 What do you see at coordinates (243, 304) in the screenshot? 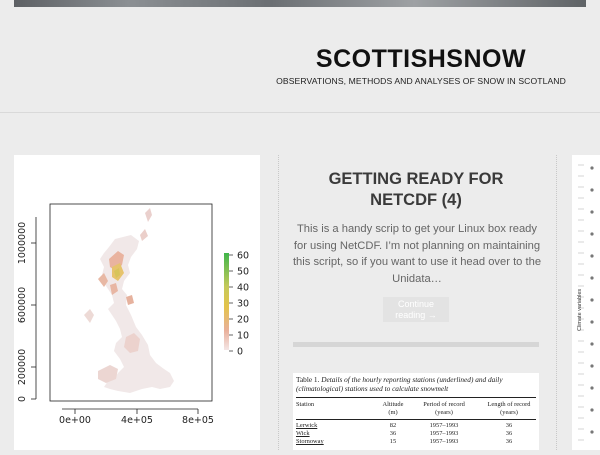
I see `legend-tick-label: 30` at bounding box center [243, 304].